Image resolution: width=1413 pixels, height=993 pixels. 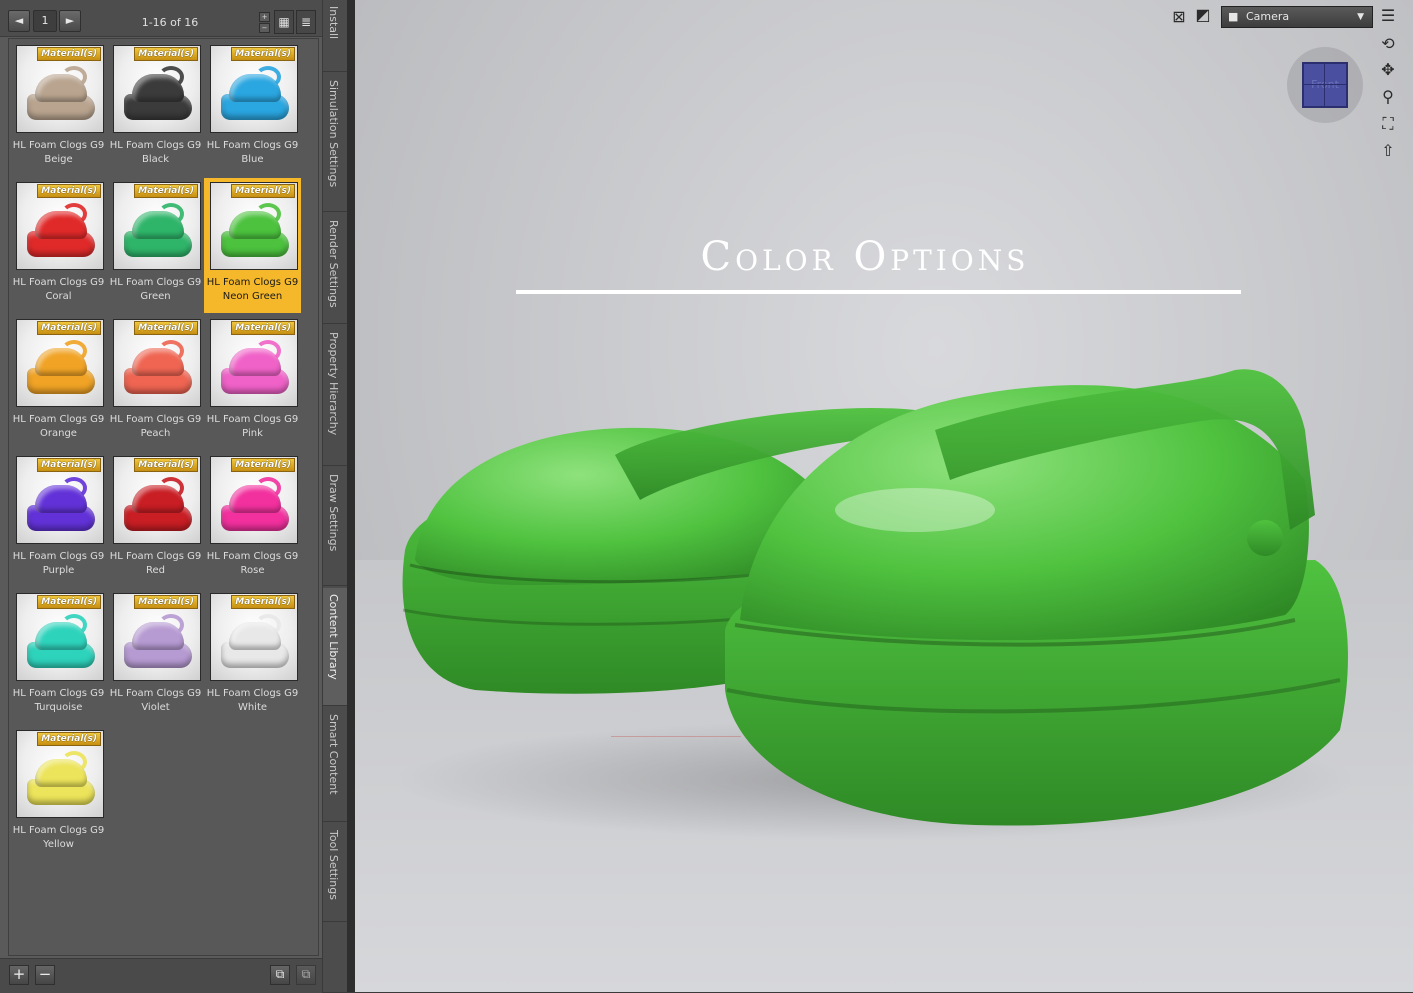 What do you see at coordinates (335, 36) in the screenshot?
I see `side-tab: Install` at bounding box center [335, 36].